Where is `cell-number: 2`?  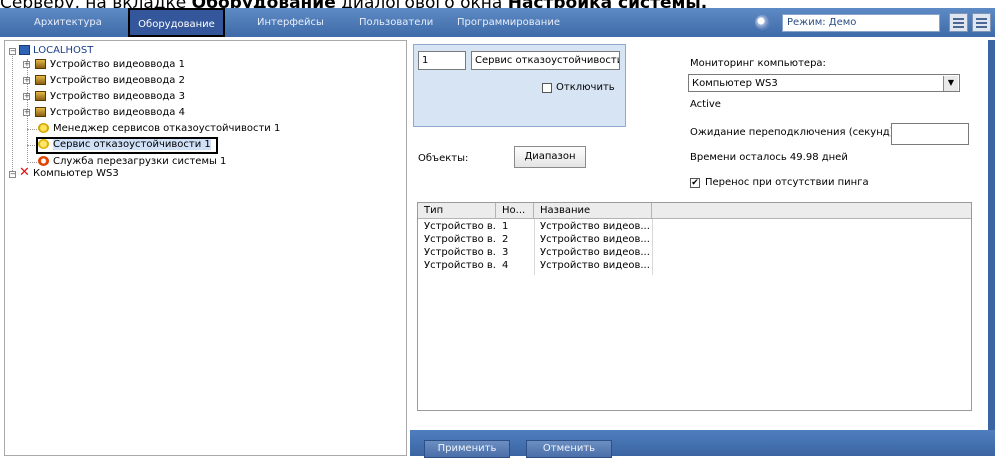 cell-number: 2 is located at coordinates (505, 239).